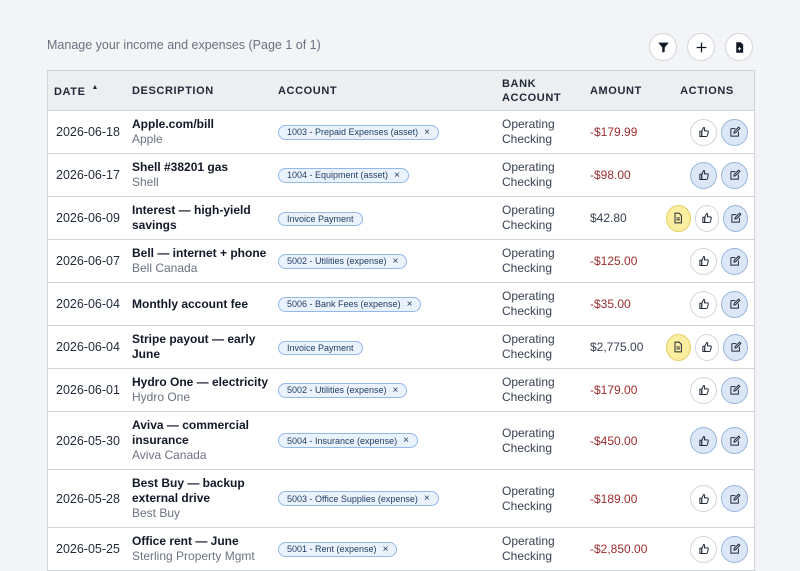 This screenshot has width=800, height=571. What do you see at coordinates (70, 91) in the screenshot?
I see `column-header-date-label: DATE` at bounding box center [70, 91].